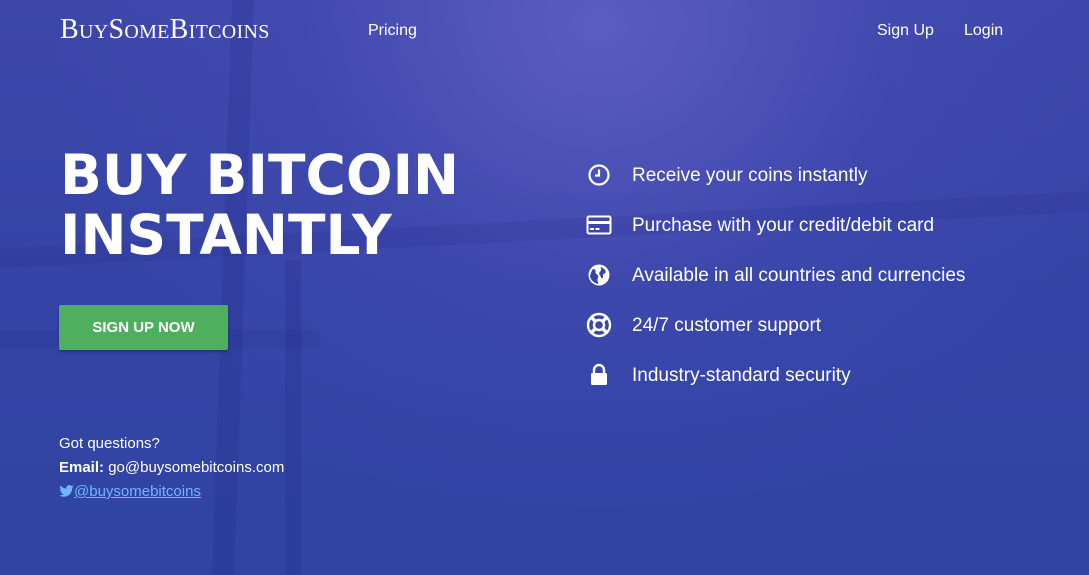 The height and width of the screenshot is (575, 1089). Describe the element at coordinates (544, 31) in the screenshot. I see `top-nav: BuySomeBitcoins Pricing Sign Up Login` at that location.